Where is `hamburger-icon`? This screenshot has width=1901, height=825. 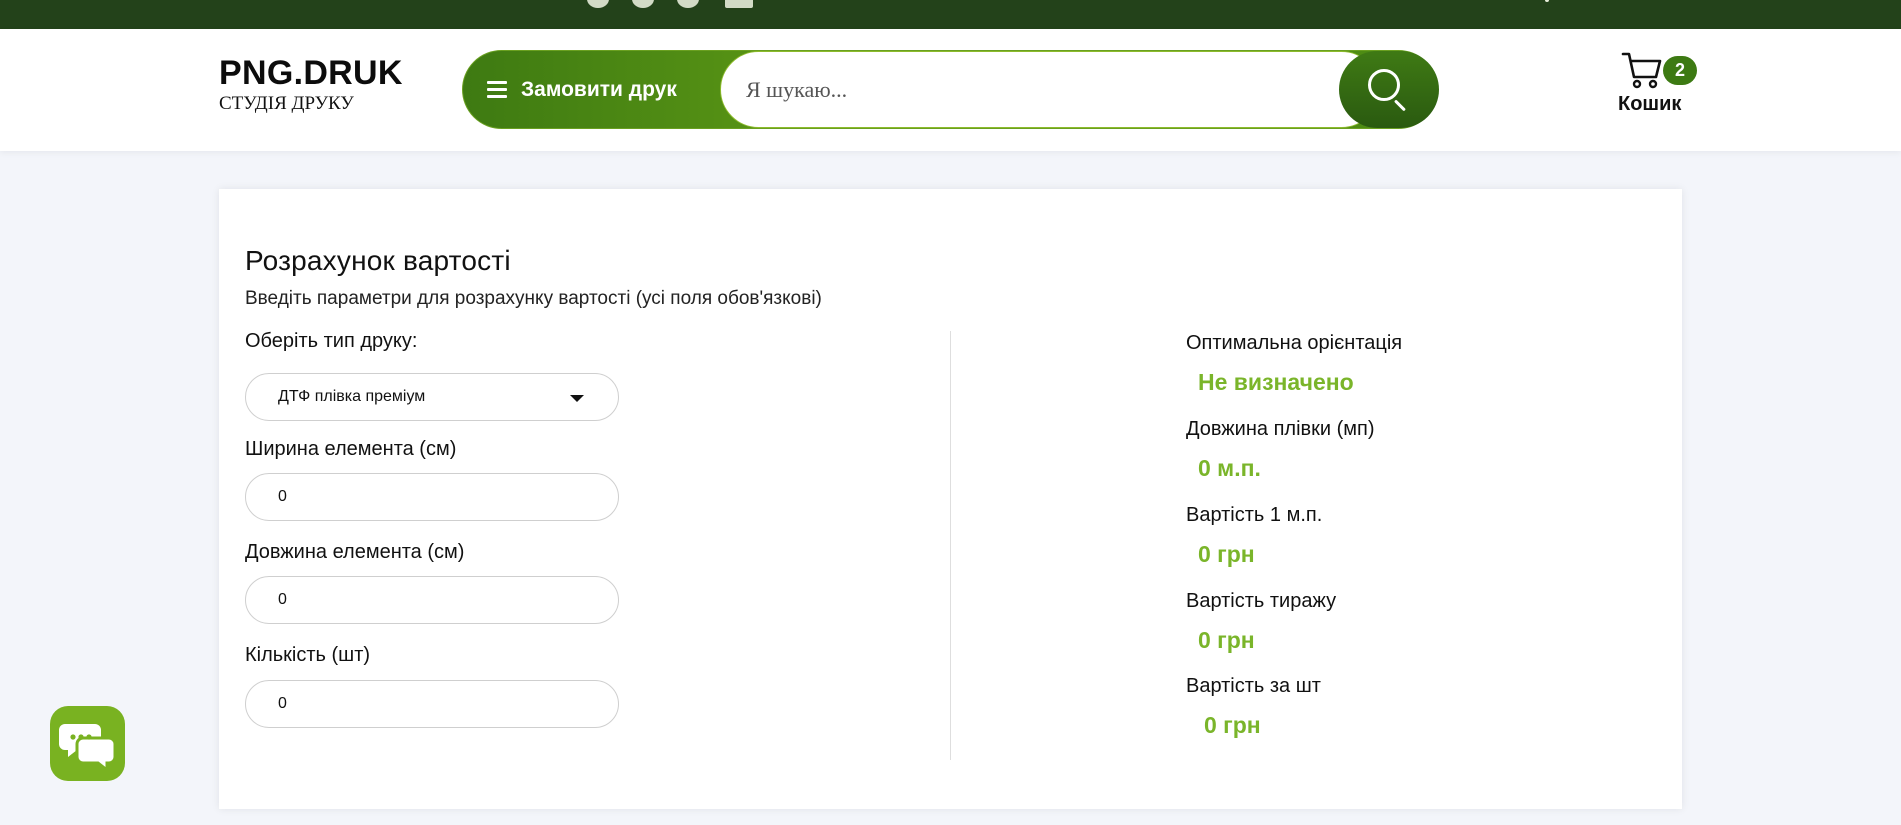
hamburger-icon is located at coordinates (497, 89).